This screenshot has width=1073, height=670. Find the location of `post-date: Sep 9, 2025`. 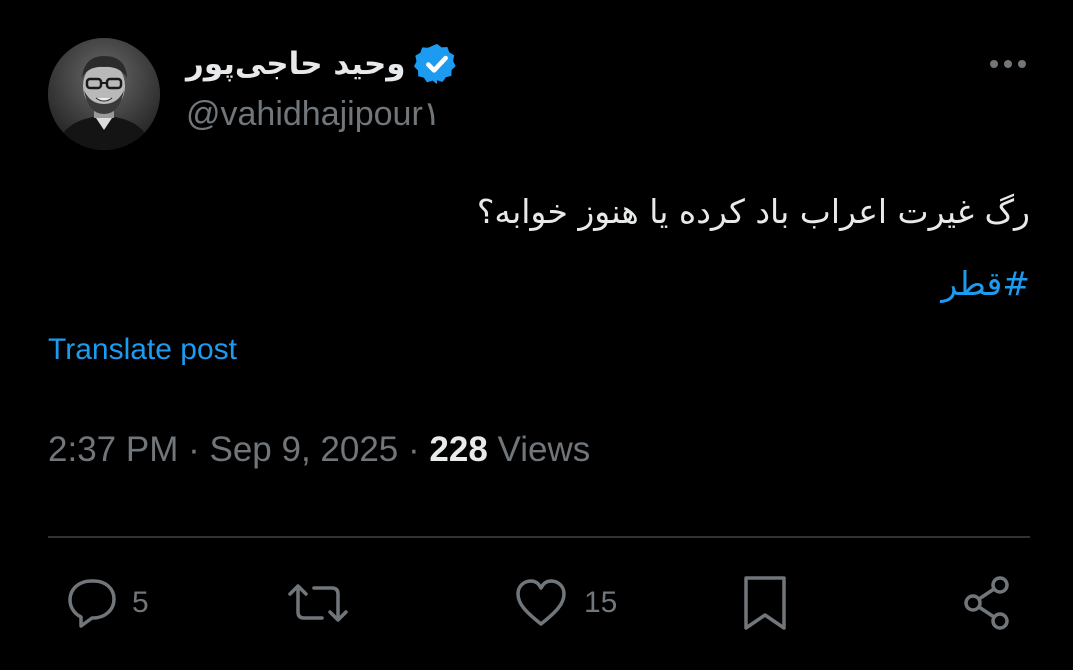

post-date: Sep 9, 2025 is located at coordinates (303, 449).